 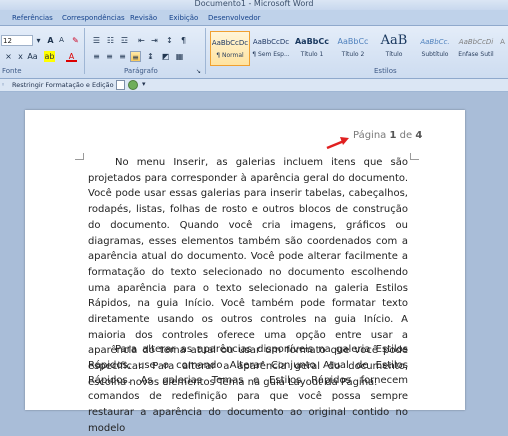 What do you see at coordinates (254, 85) in the screenshot?
I see `secondary-toolbar: ◦ Restringir Formatação e Edição ▾` at bounding box center [254, 85].